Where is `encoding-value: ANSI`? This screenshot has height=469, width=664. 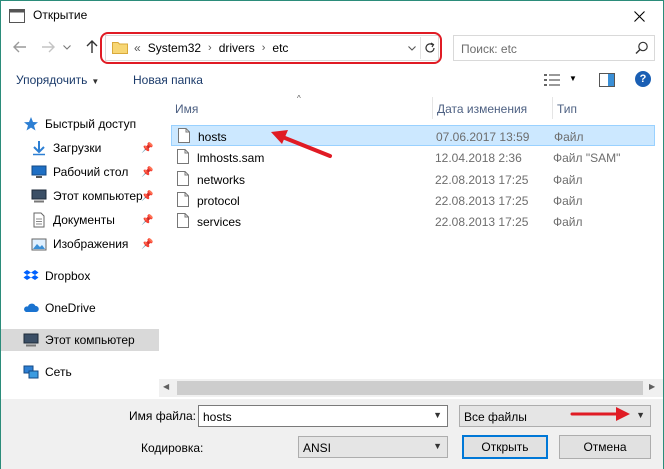 encoding-value: ANSI is located at coordinates (317, 448).